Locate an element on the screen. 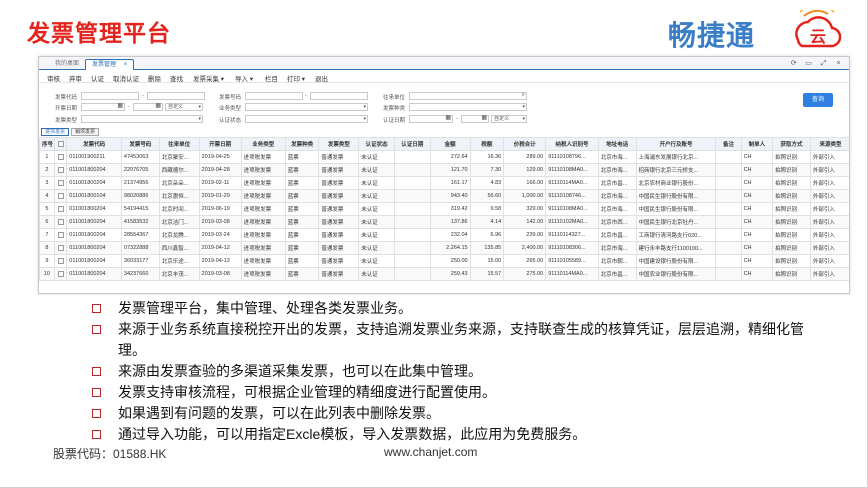 The height and width of the screenshot is (488, 868). restore-icon: ▭ is located at coordinates (808, 63).